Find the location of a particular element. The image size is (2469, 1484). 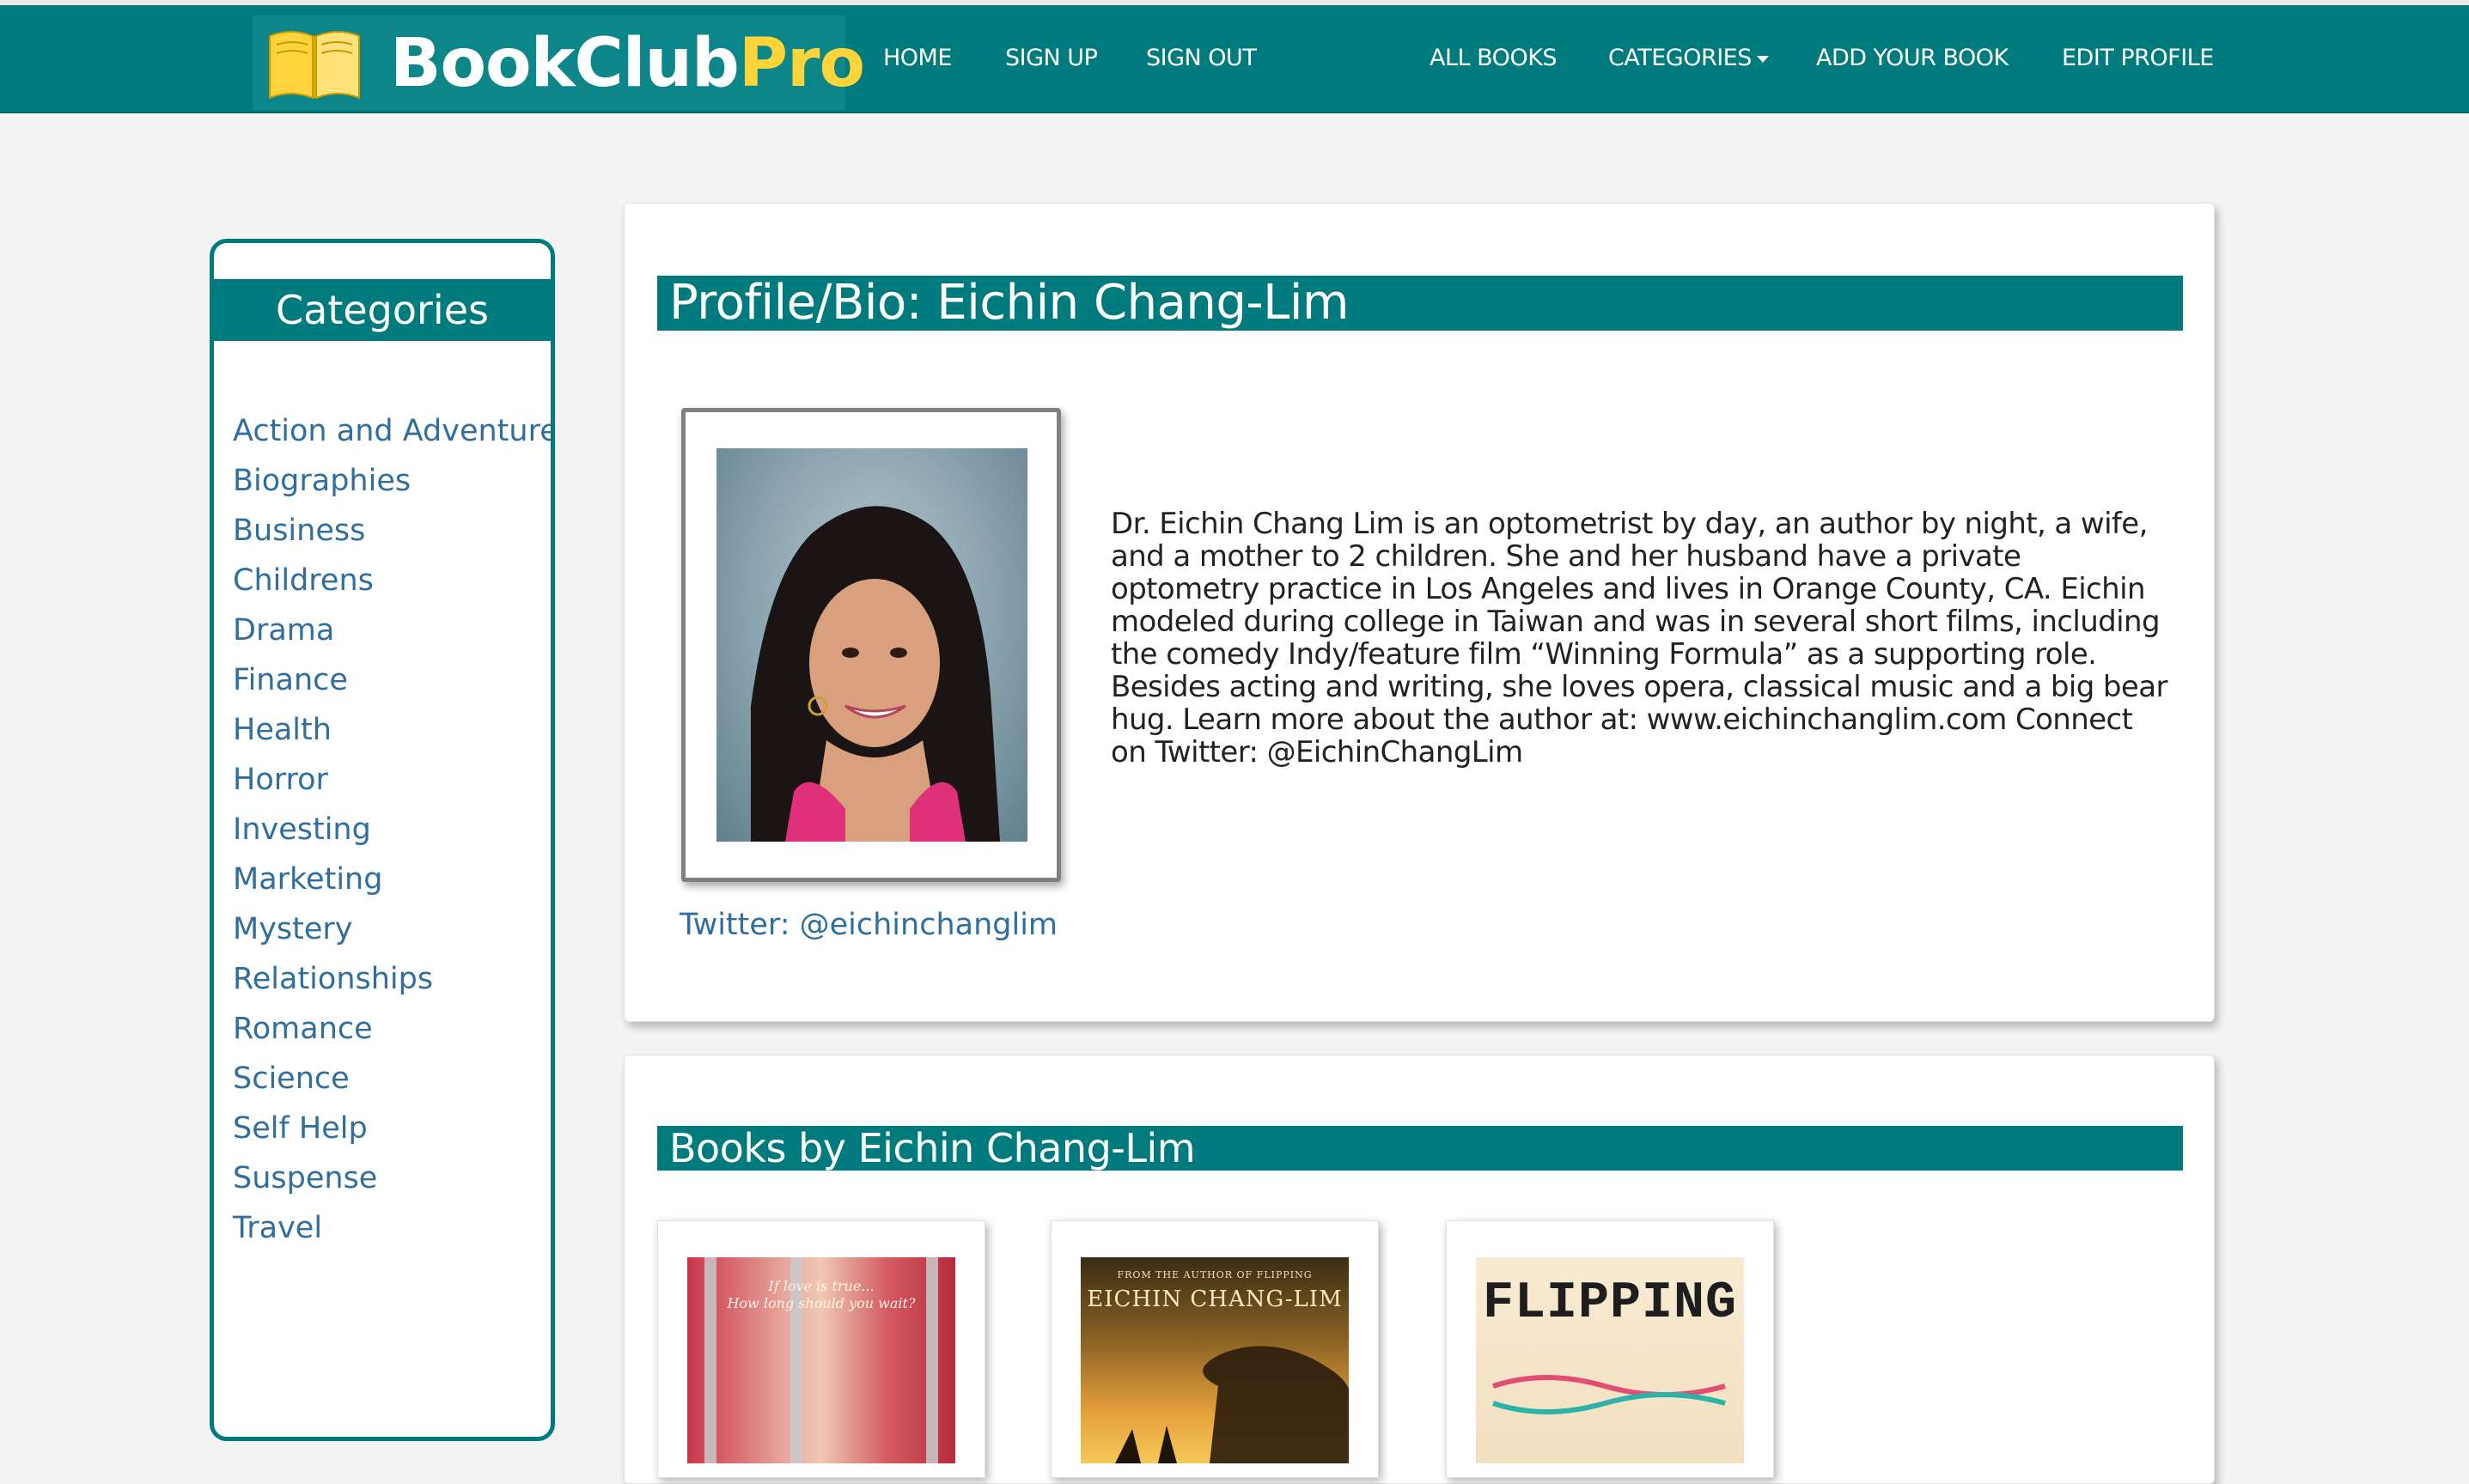

book-cover-image: FLIPPING is located at coordinates (1610, 1360).